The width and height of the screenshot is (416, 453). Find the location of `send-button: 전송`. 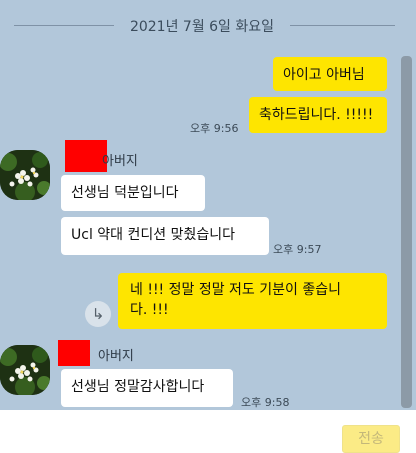

send-button: 전송 is located at coordinates (371, 439).